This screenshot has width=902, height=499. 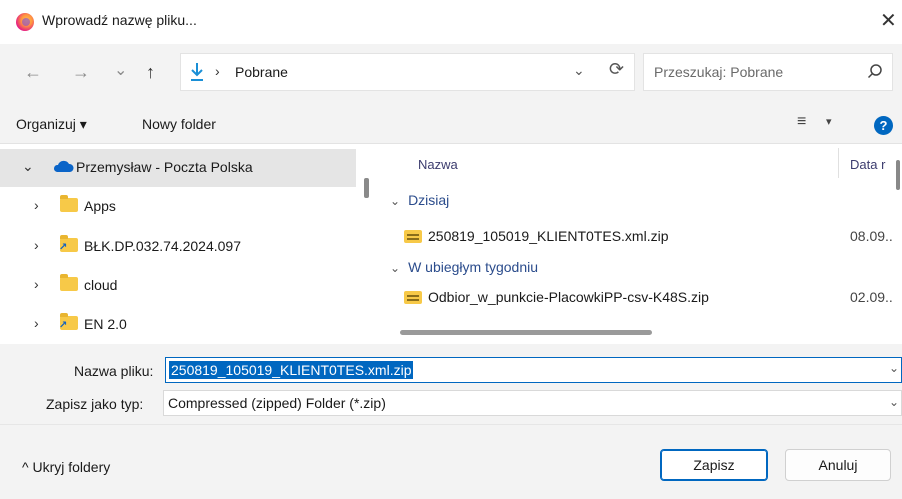 What do you see at coordinates (526, 332) in the screenshot?
I see `horizontal-scrollbar` at bounding box center [526, 332].